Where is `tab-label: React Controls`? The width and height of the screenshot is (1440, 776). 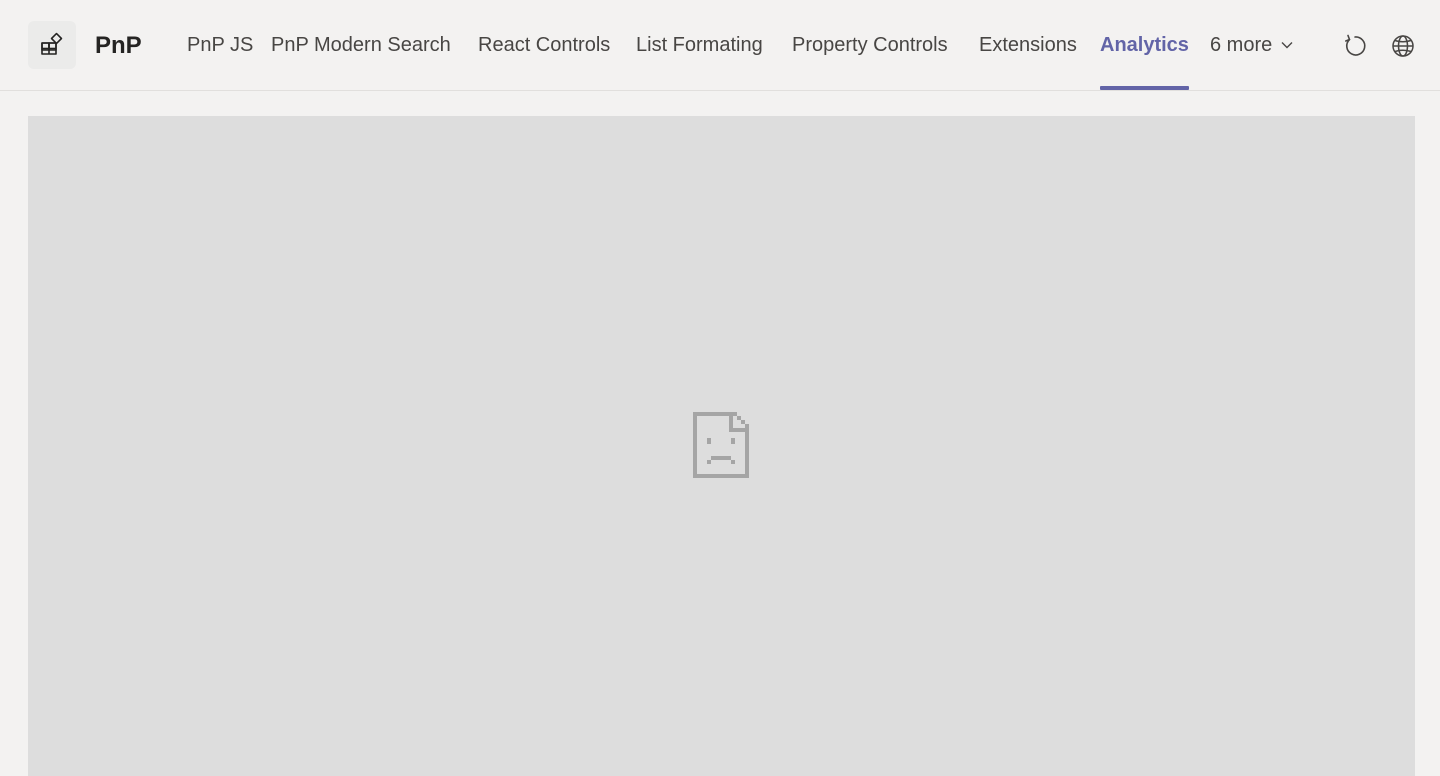 tab-label: React Controls is located at coordinates (544, 44).